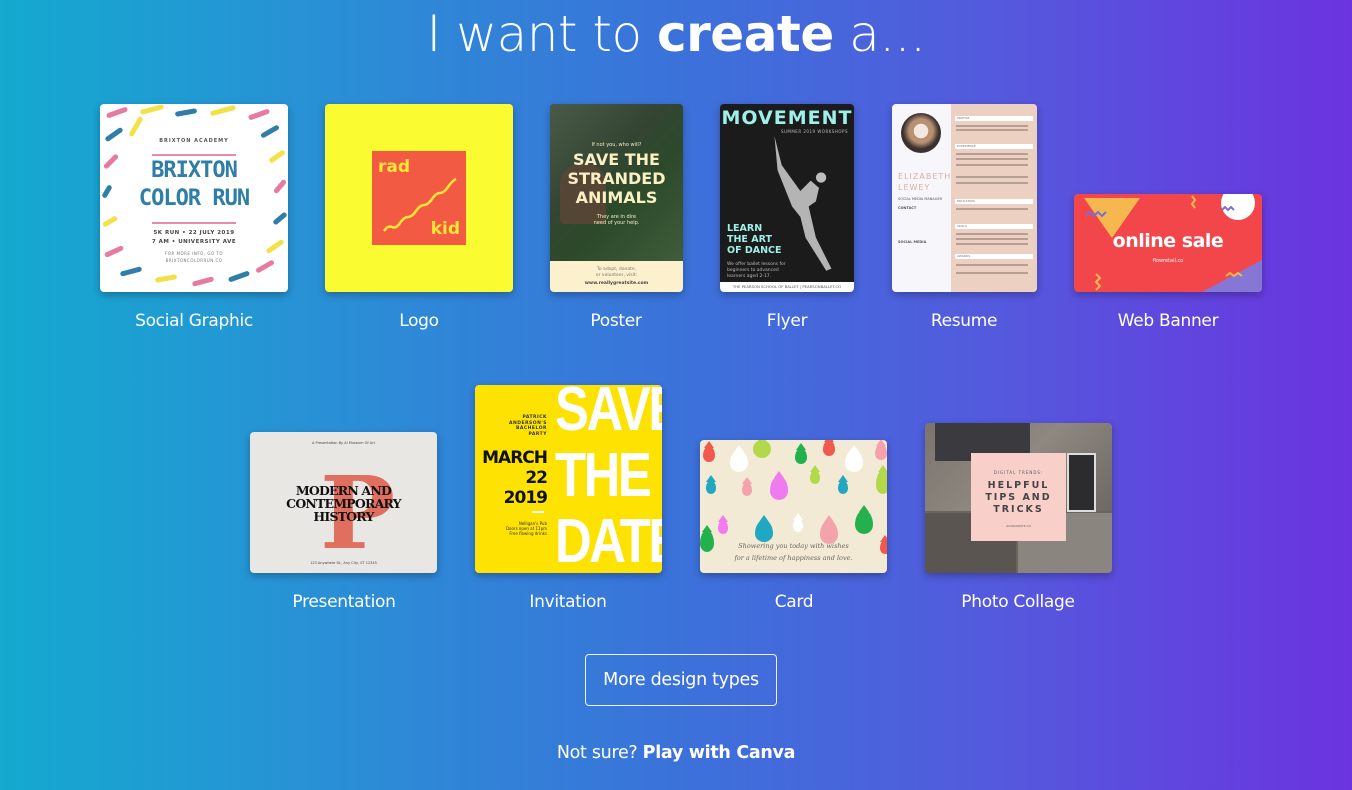 The height and width of the screenshot is (790, 1352). What do you see at coordinates (745, 34) in the screenshot?
I see `heading-emphasis: create` at bounding box center [745, 34].